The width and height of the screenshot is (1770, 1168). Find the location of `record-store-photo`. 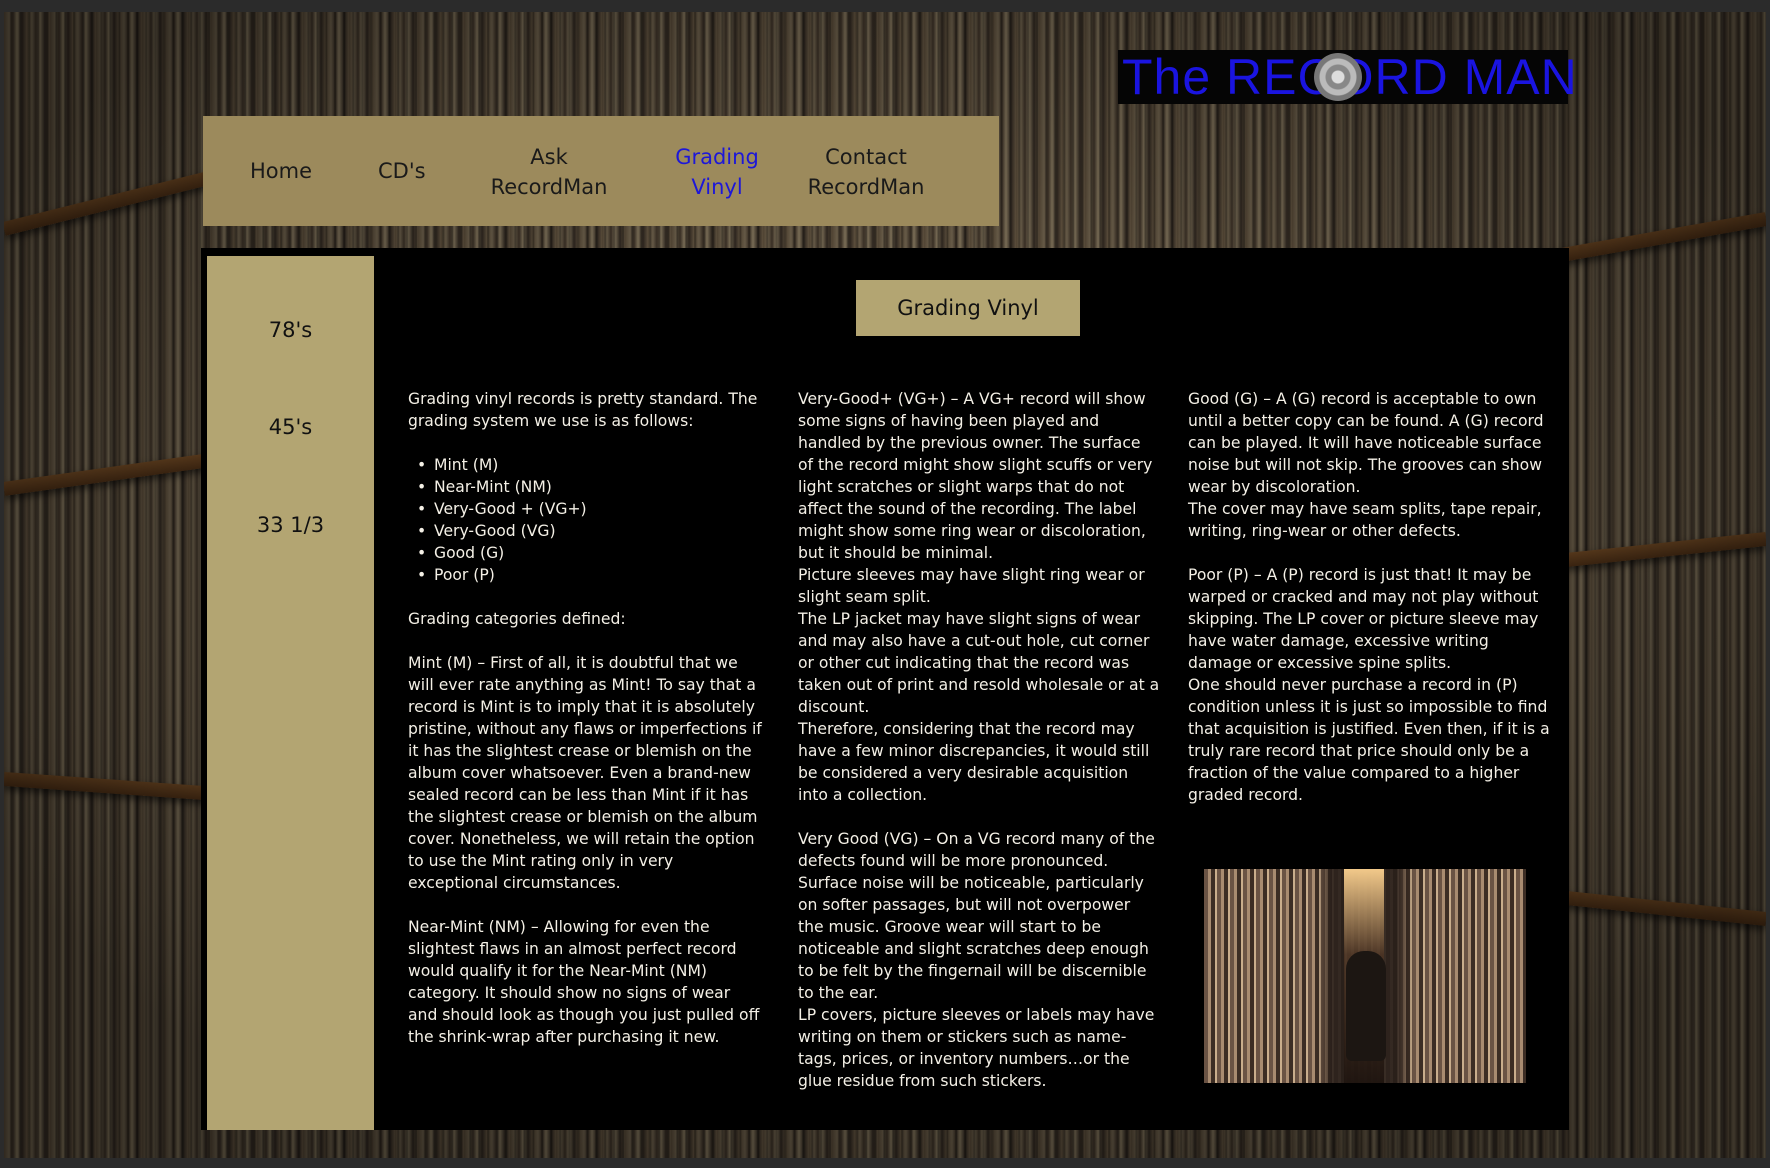

record-store-photo is located at coordinates (1365, 976).